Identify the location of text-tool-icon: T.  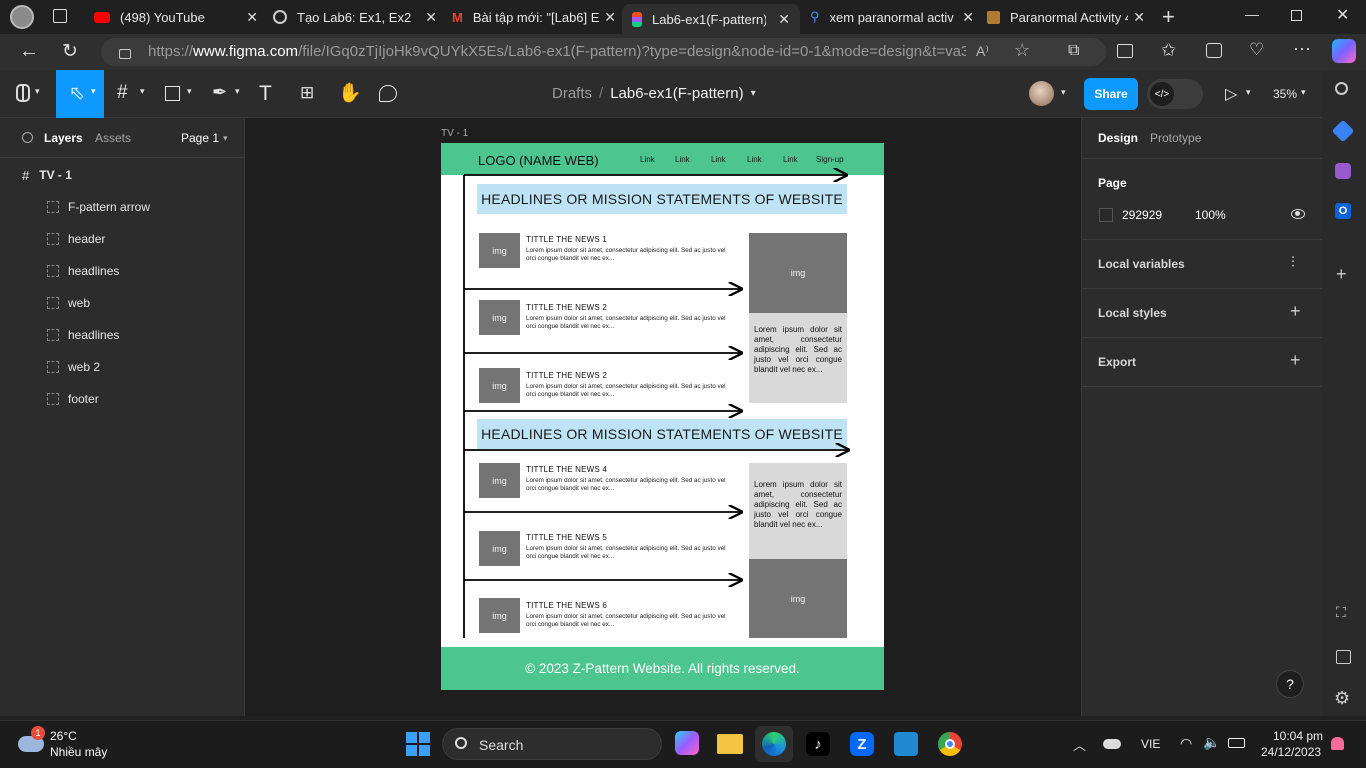
(265, 94).